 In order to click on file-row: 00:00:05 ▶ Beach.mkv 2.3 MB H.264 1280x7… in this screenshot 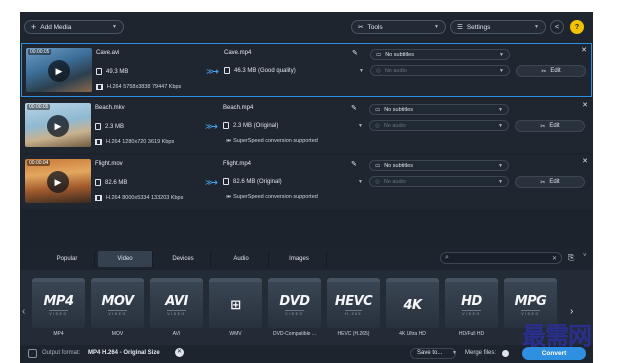, I will do `click(306, 126)`.